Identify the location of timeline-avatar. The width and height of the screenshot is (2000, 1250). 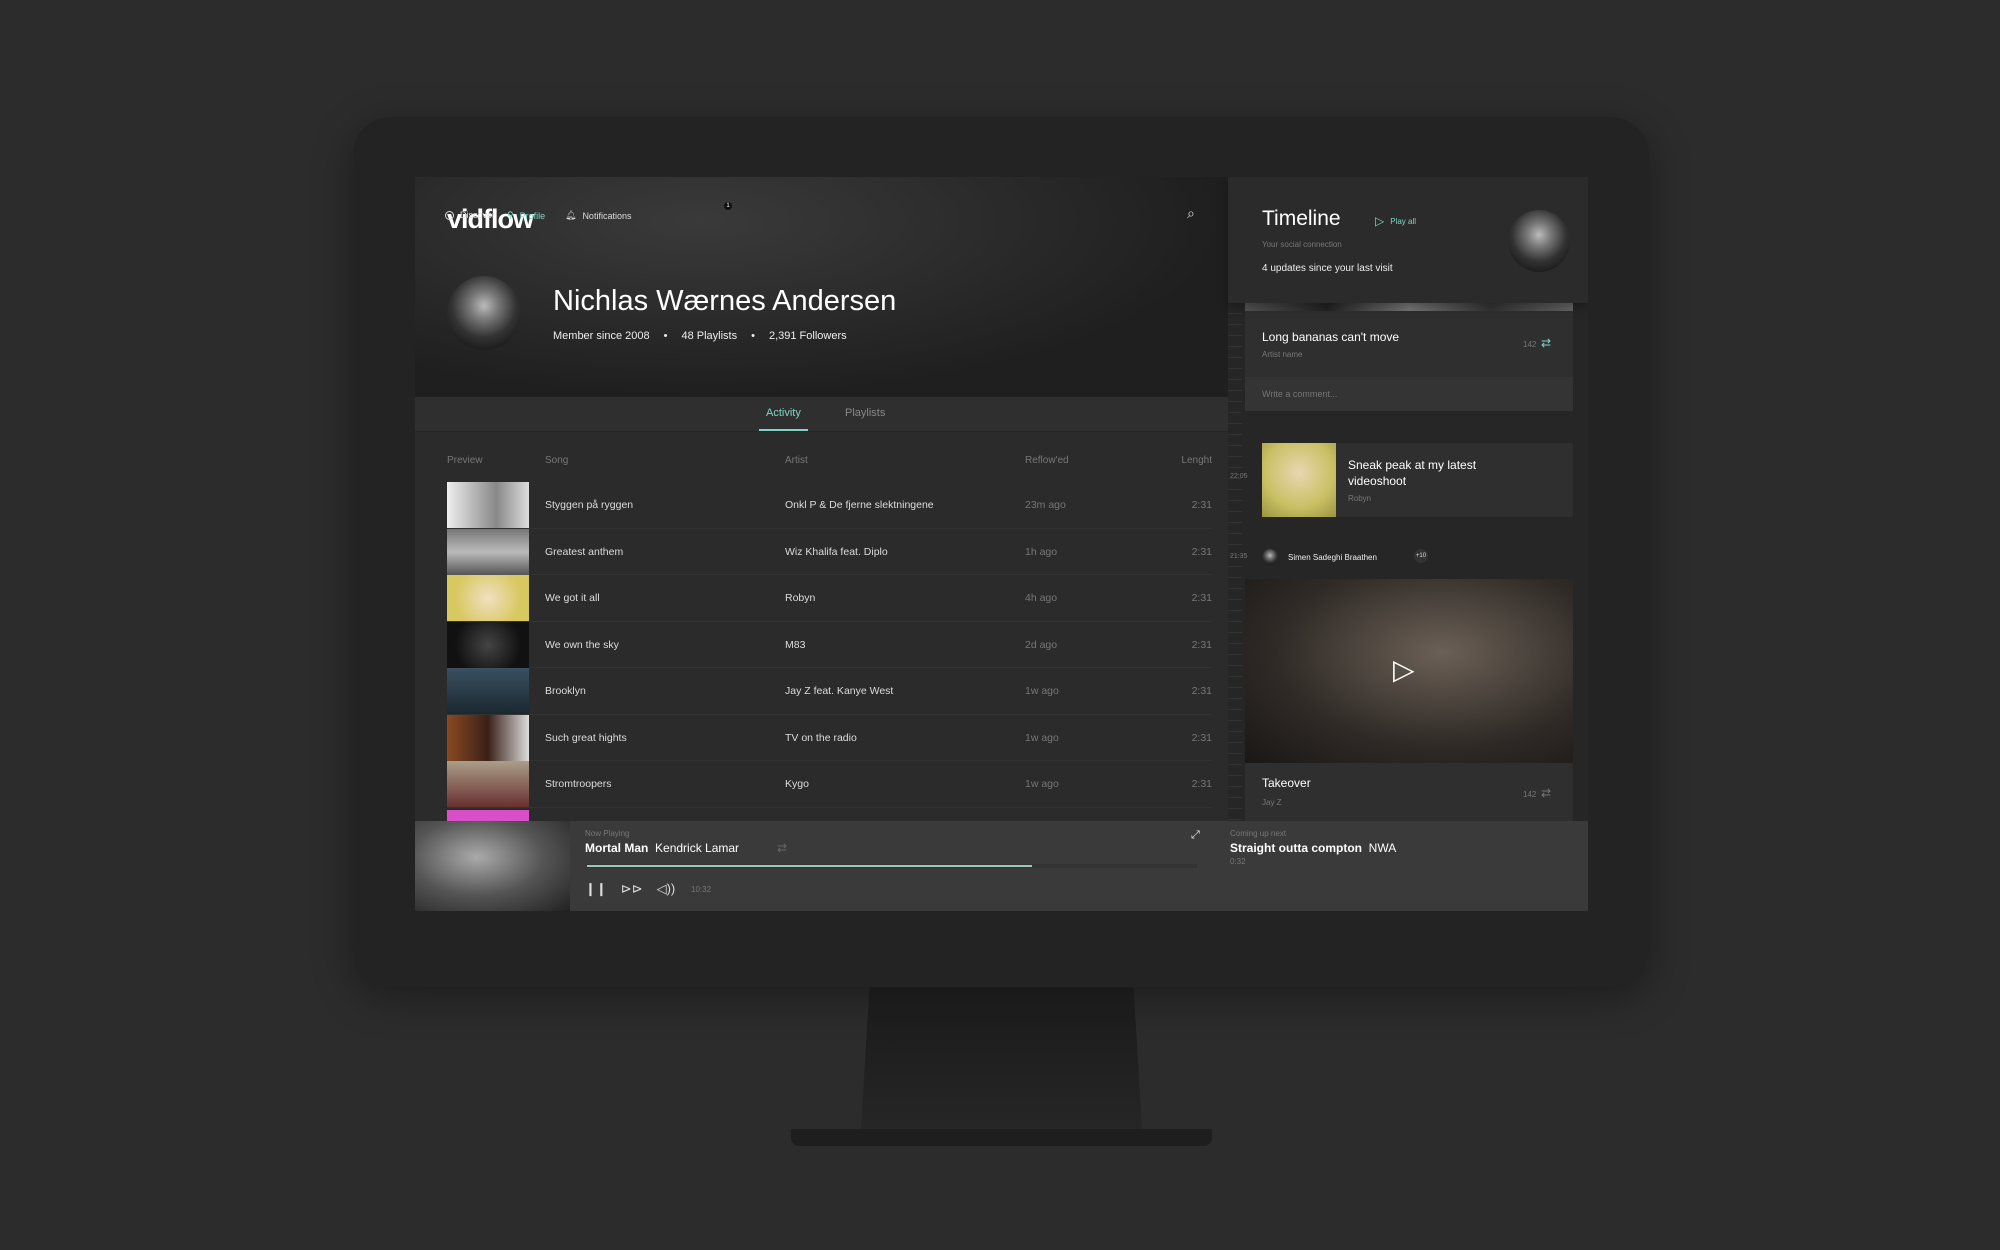
(1539, 241).